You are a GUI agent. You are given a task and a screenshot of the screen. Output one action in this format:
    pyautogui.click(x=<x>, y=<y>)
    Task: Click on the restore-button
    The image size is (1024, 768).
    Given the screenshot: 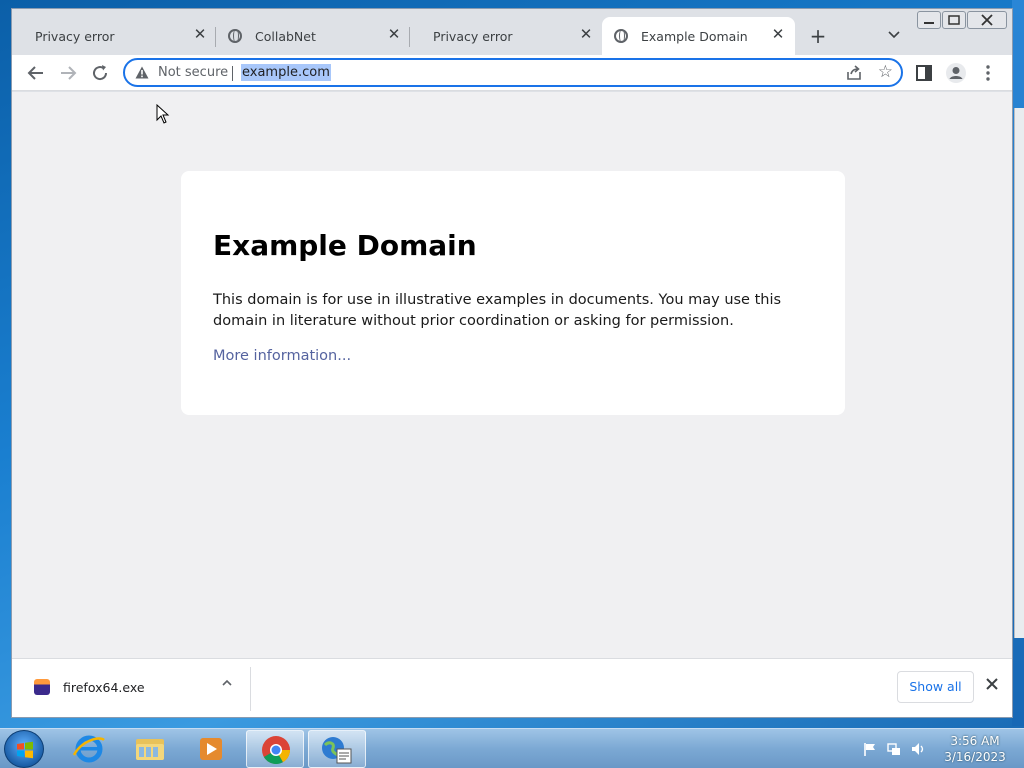 What is the action you would take?
    pyautogui.click(x=954, y=20)
    